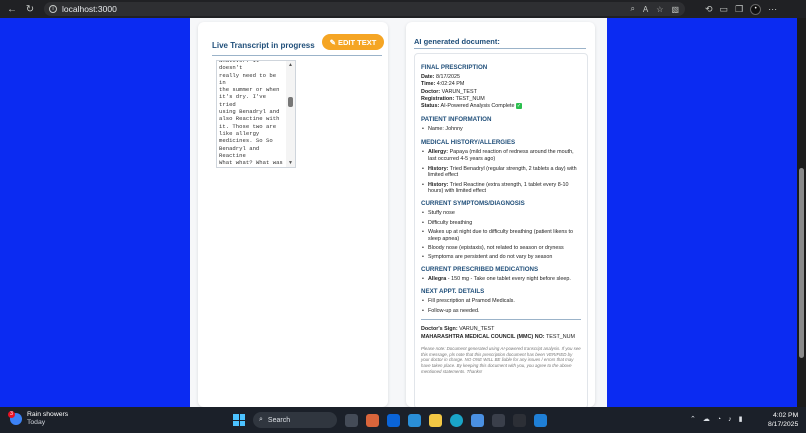 The width and height of the screenshot is (806, 433). What do you see at coordinates (438, 152) in the screenshot?
I see `history-label: Allergy:` at bounding box center [438, 152].